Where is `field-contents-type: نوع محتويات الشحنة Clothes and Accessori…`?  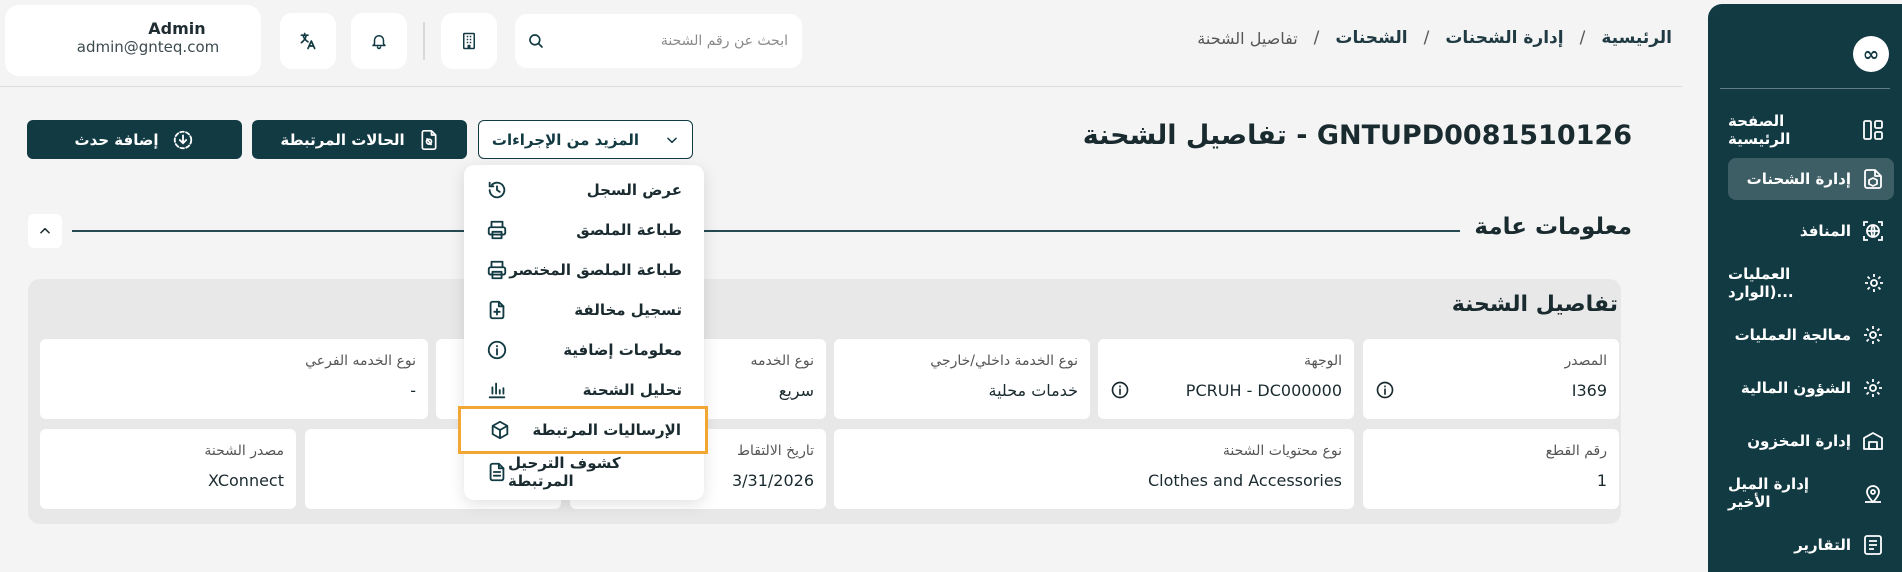
field-contents-type: نوع محتويات الشحنة Clothes and Accessori… is located at coordinates (1094, 469).